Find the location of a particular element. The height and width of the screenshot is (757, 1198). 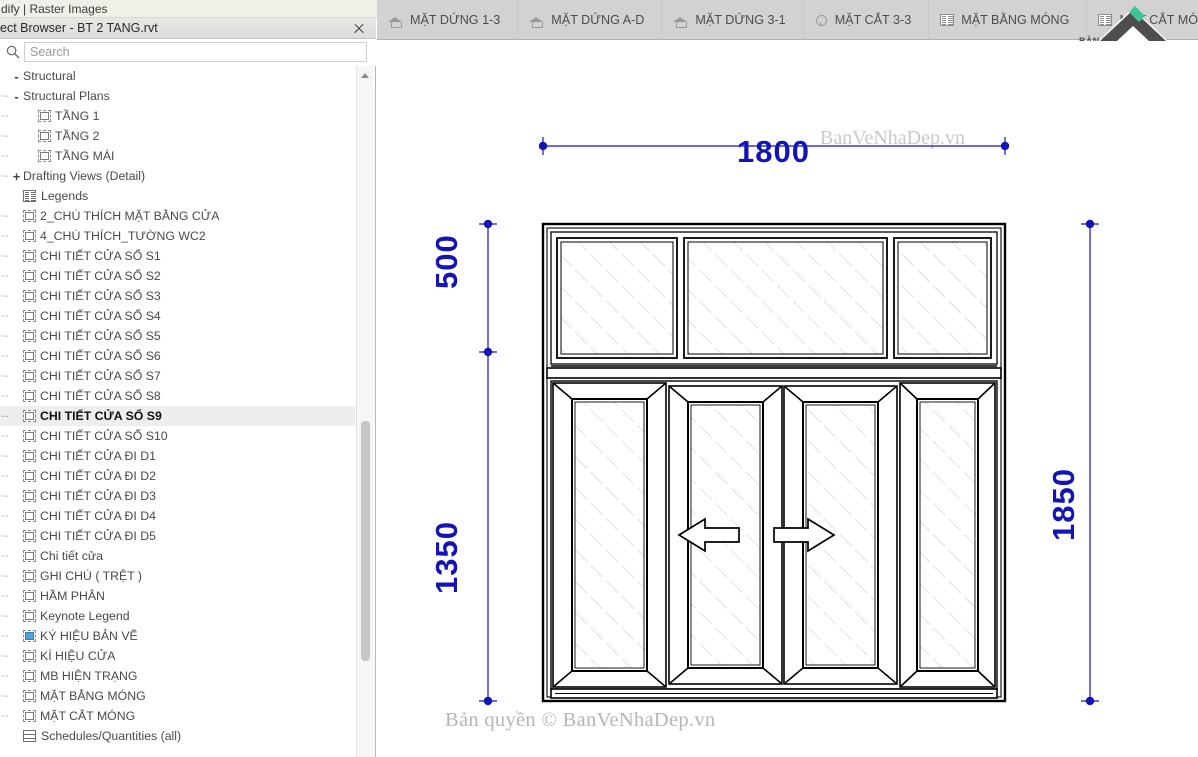

search-input is located at coordinates (195, 52).